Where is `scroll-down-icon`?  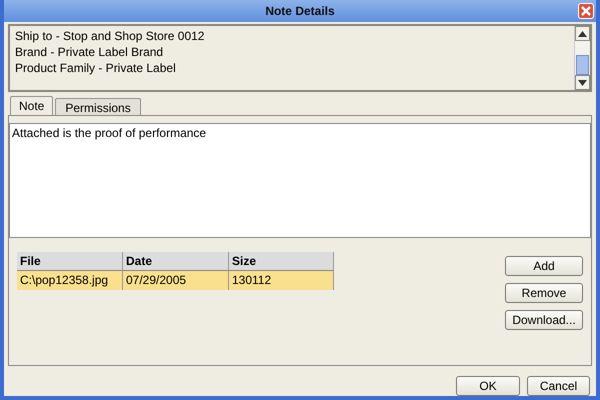 scroll-down-icon is located at coordinates (582, 83).